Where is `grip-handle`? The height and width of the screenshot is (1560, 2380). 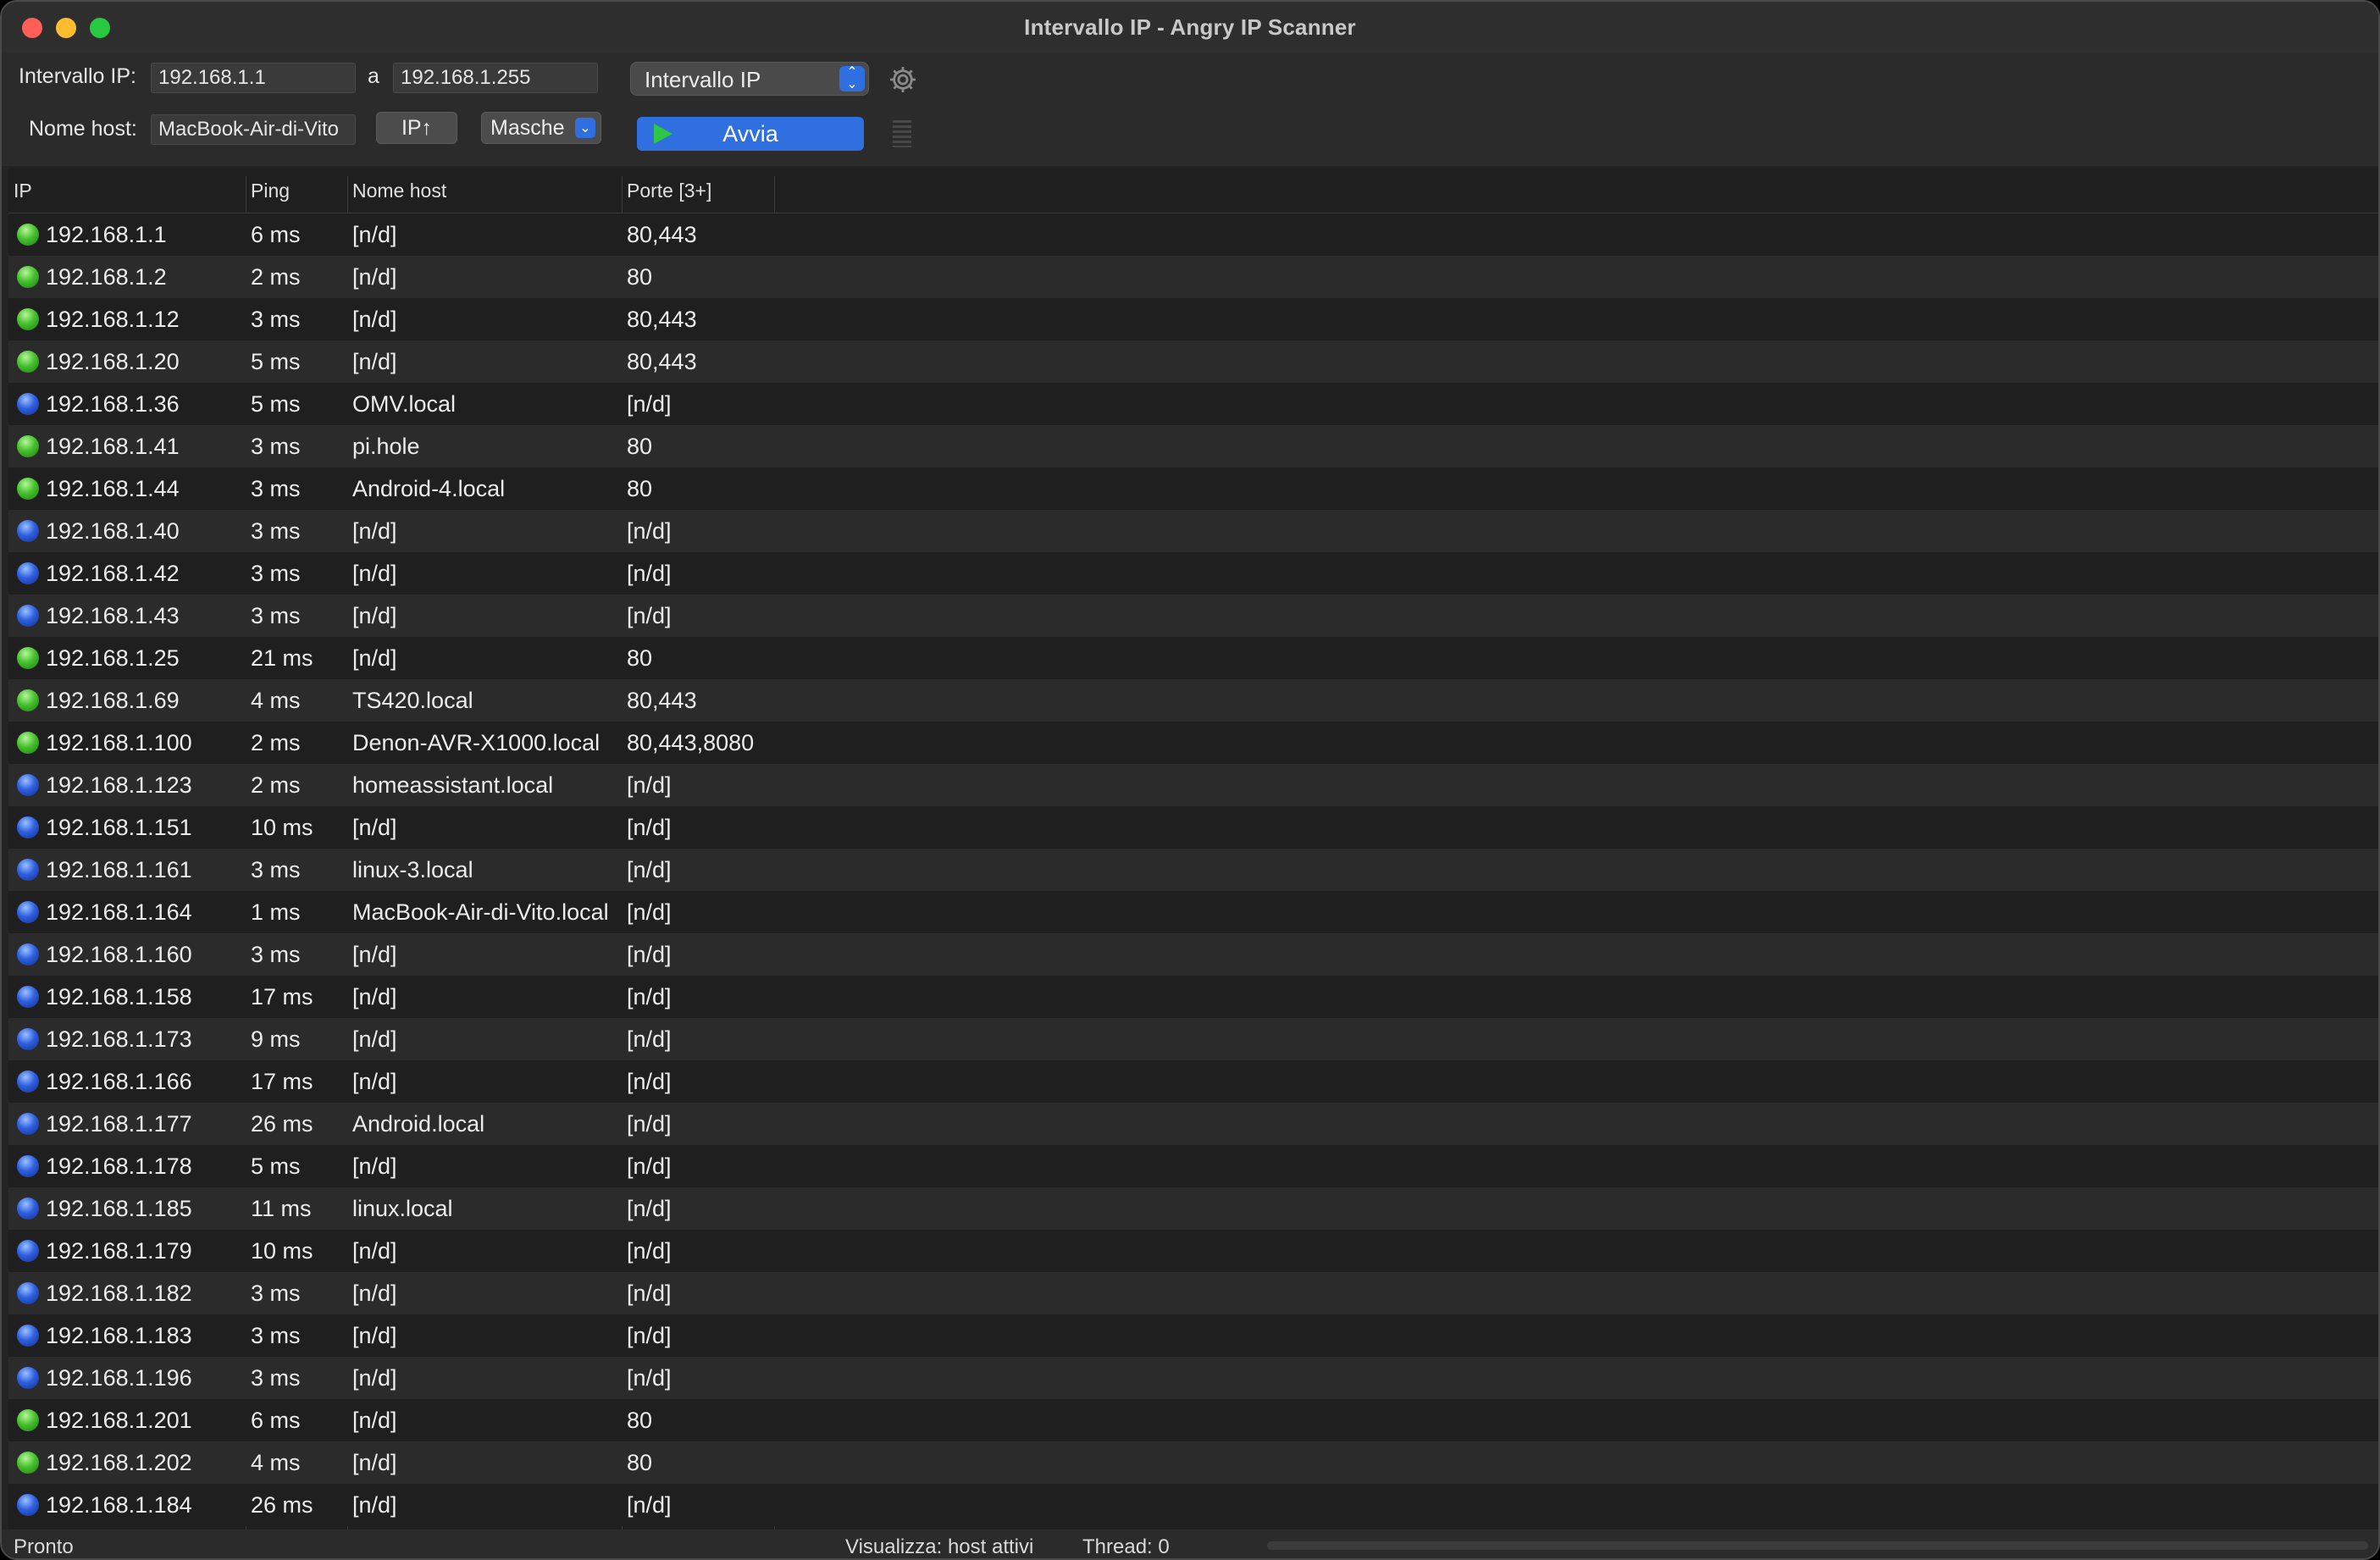 grip-handle is located at coordinates (902, 133).